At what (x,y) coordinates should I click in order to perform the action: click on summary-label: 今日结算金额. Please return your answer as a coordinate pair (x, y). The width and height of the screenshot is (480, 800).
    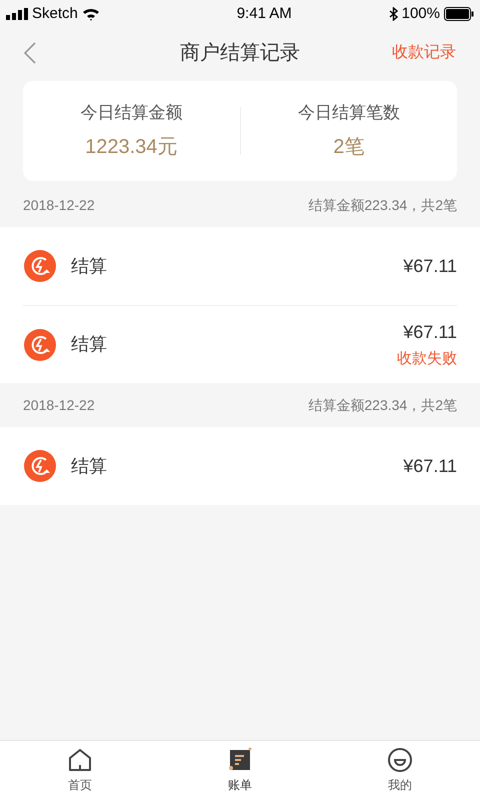
    Looking at the image, I should click on (131, 113).